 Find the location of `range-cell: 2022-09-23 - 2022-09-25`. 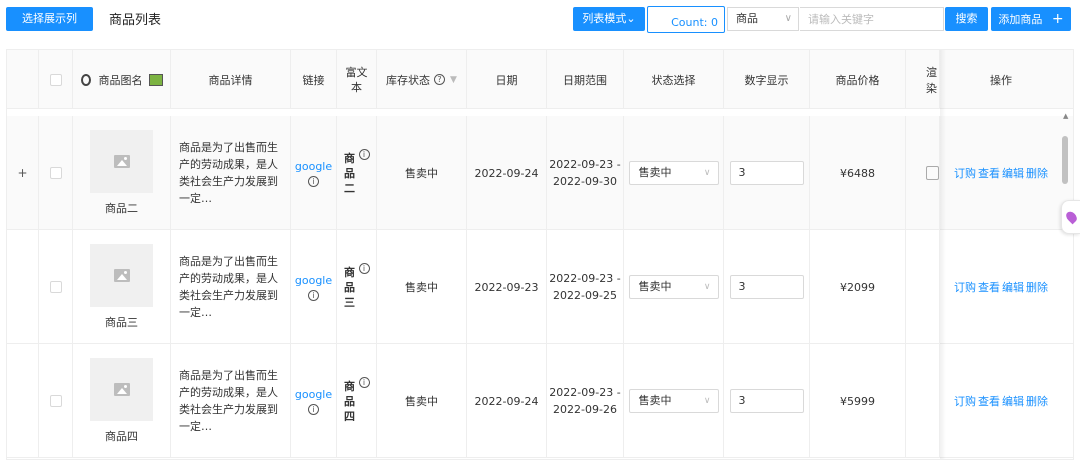

range-cell: 2022-09-23 - 2022-09-25 is located at coordinates (585, 287).